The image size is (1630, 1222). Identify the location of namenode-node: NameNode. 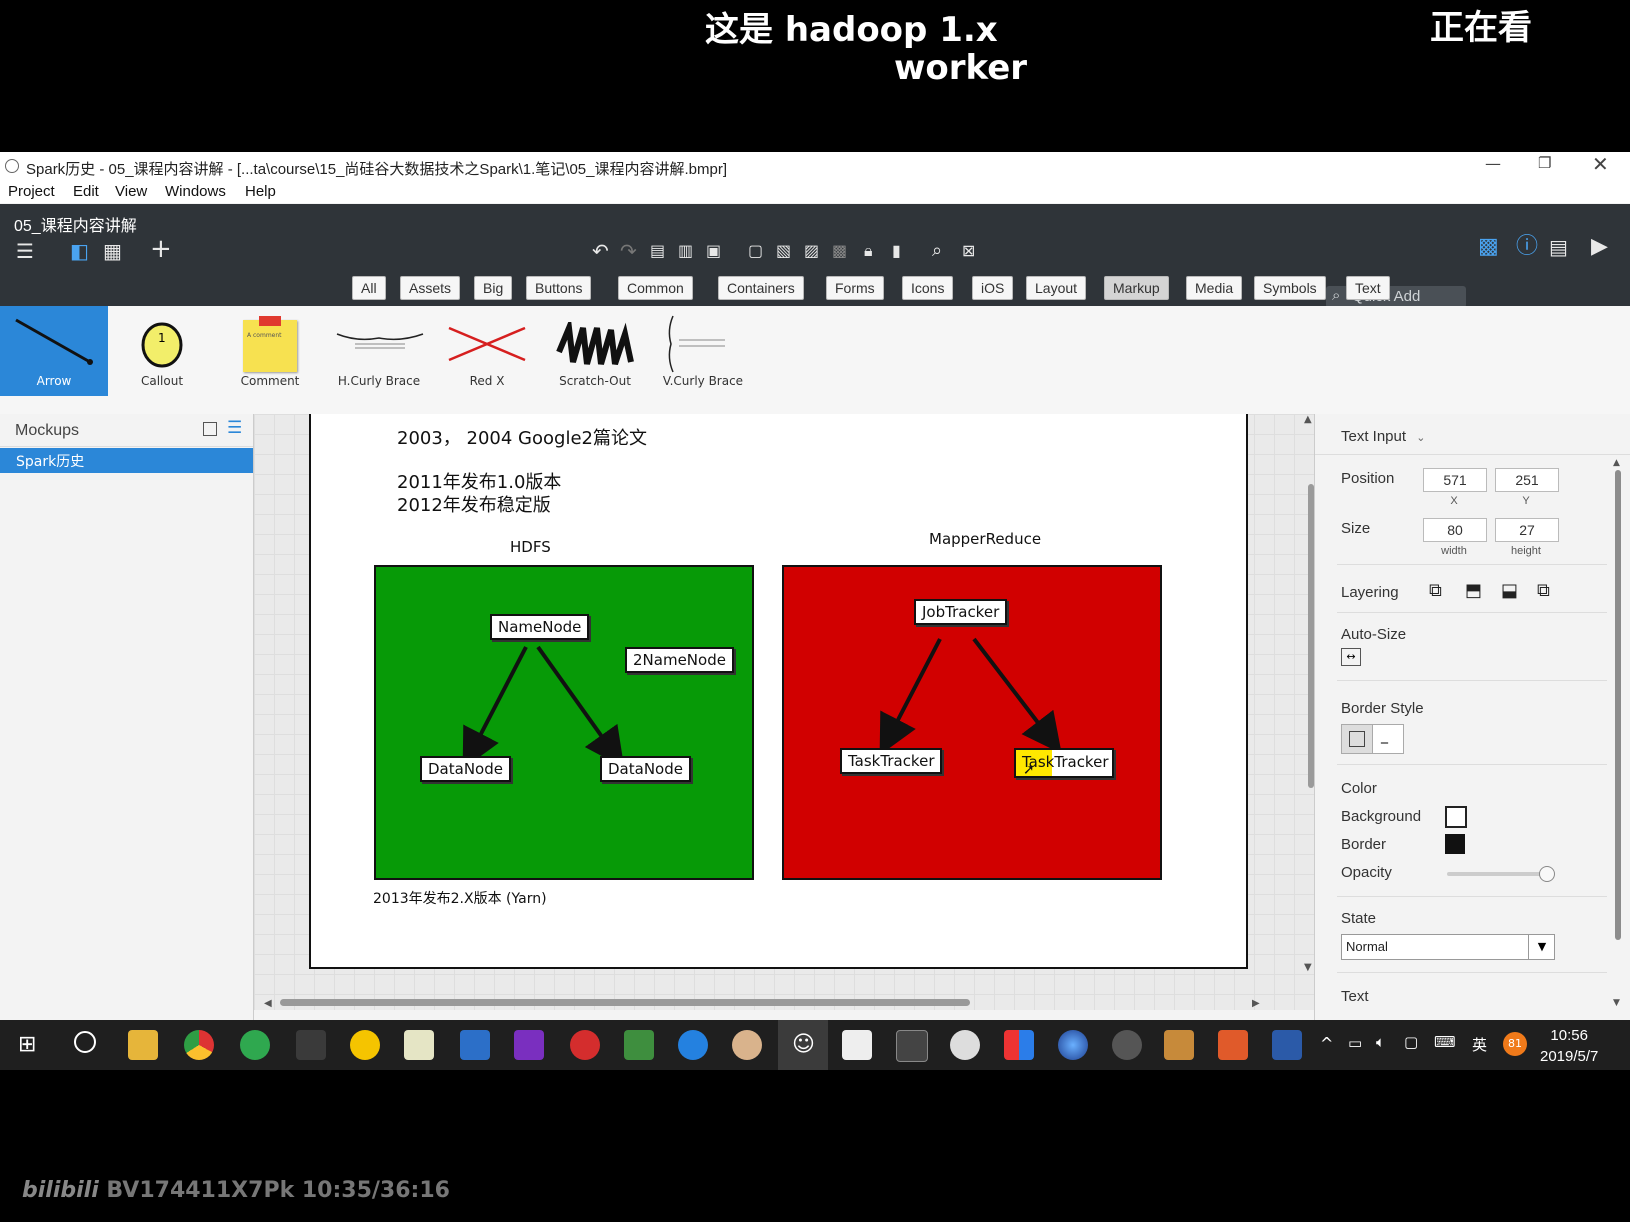
(540, 627).